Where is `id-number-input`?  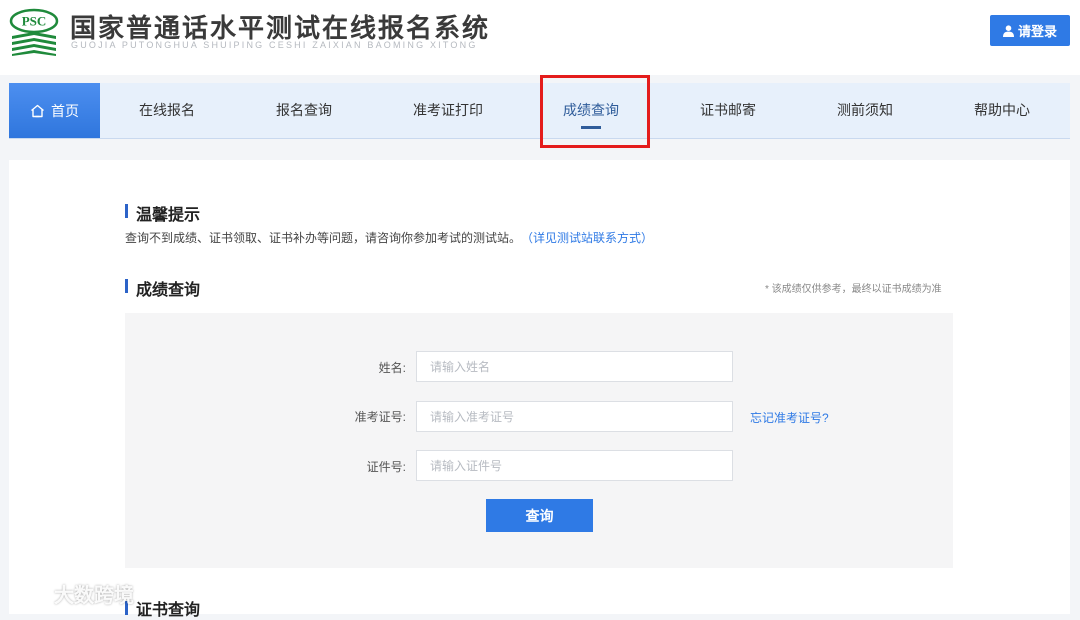 id-number-input is located at coordinates (574, 465).